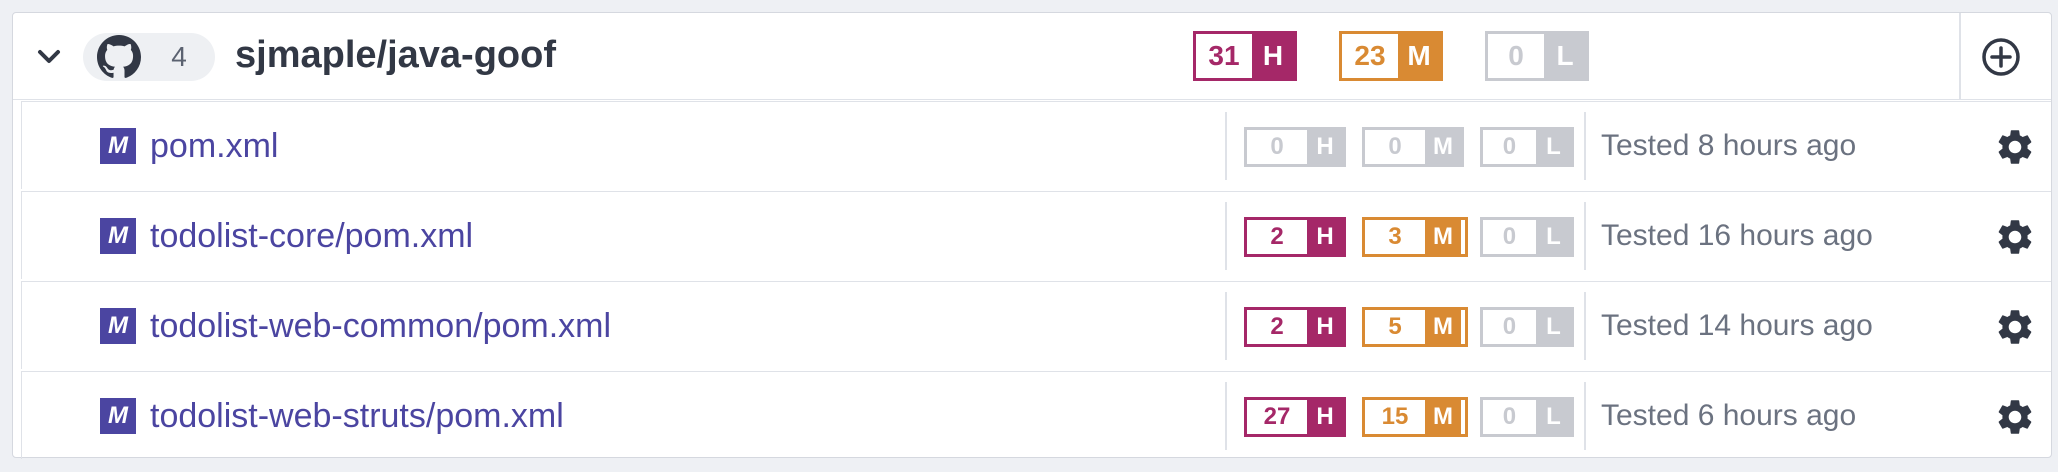 This screenshot has width=2058, height=472. I want to click on last-tested: Tested 8 hours ago, so click(1729, 145).